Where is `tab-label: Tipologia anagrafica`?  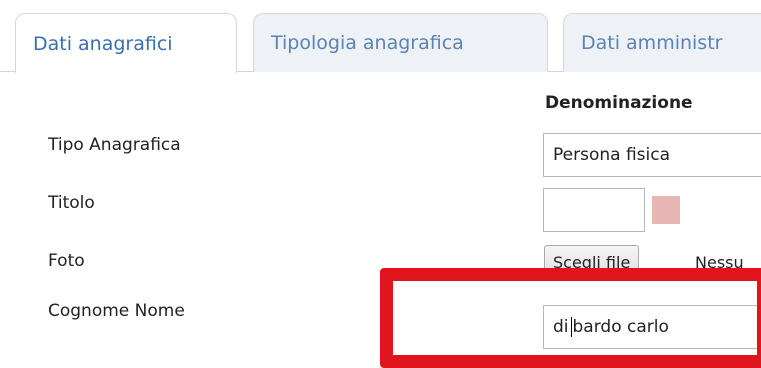
tab-label: Tipologia anagrafica is located at coordinates (367, 43).